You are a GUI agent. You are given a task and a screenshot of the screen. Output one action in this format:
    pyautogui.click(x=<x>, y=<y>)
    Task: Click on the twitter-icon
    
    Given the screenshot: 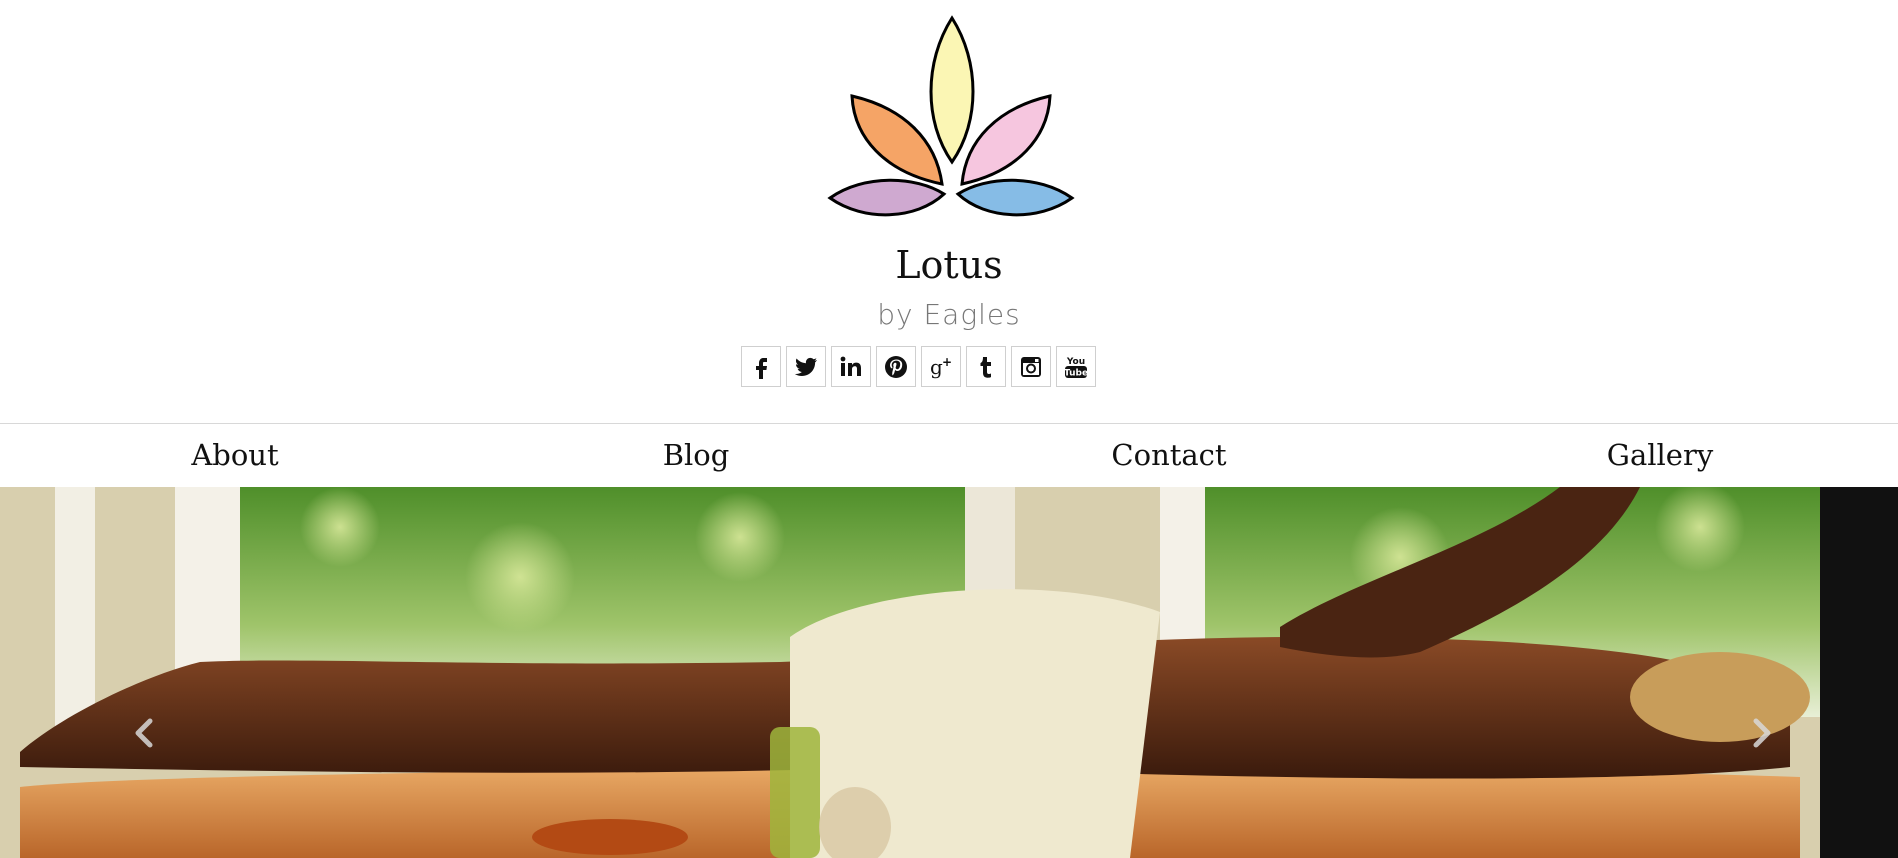 What is the action you would take?
    pyautogui.click(x=805, y=366)
    